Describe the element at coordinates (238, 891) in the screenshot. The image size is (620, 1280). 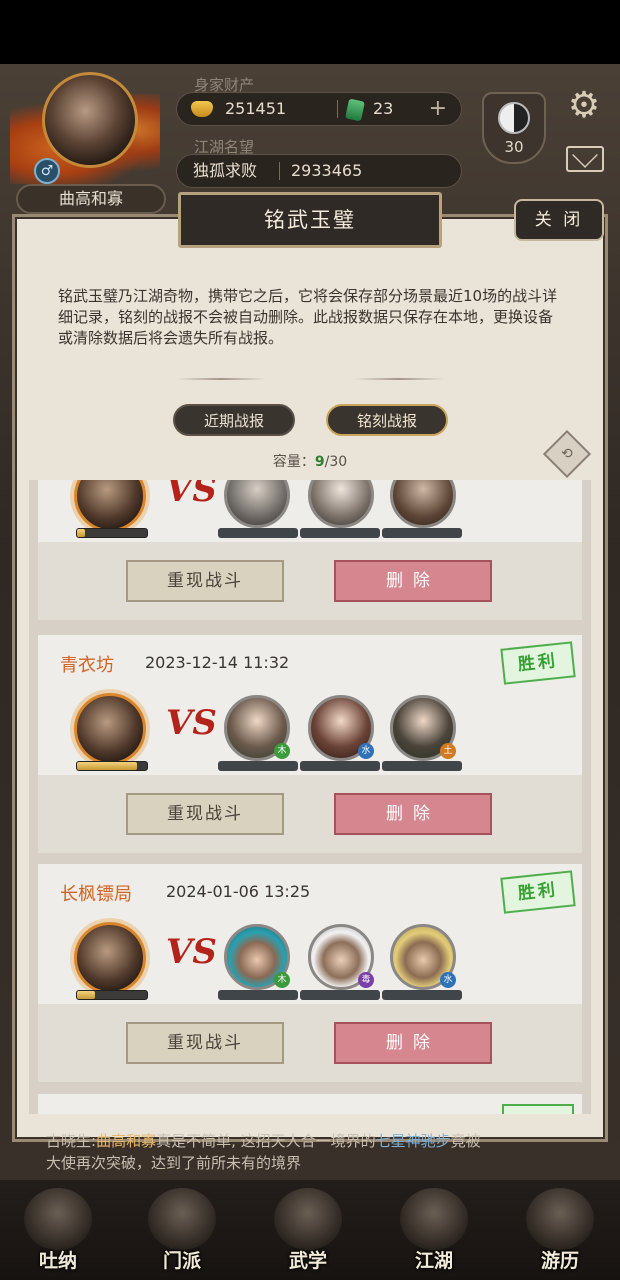
I see `battle-date: 2024-01-06 13:25` at that location.